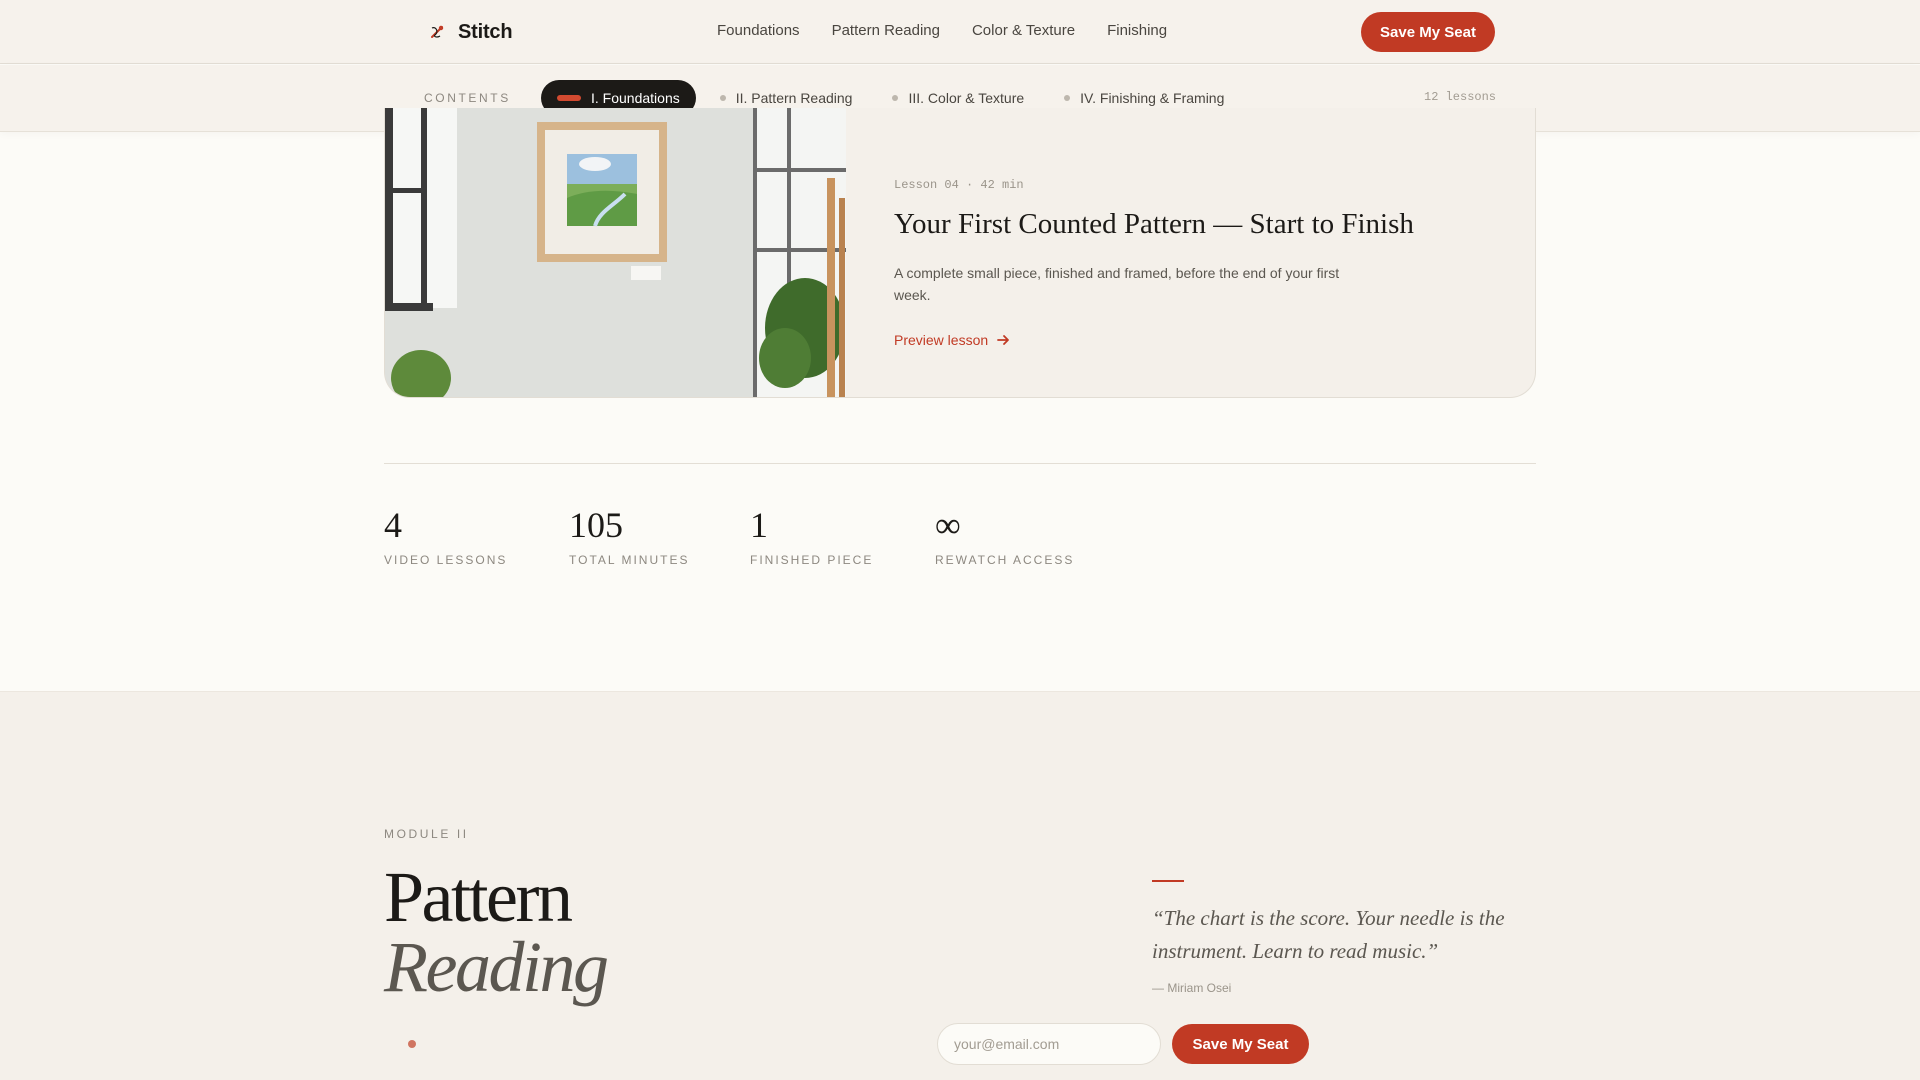 The width and height of the screenshot is (1920, 1080). What do you see at coordinates (496, 967) in the screenshot?
I see `module-title-line2: Reading` at bounding box center [496, 967].